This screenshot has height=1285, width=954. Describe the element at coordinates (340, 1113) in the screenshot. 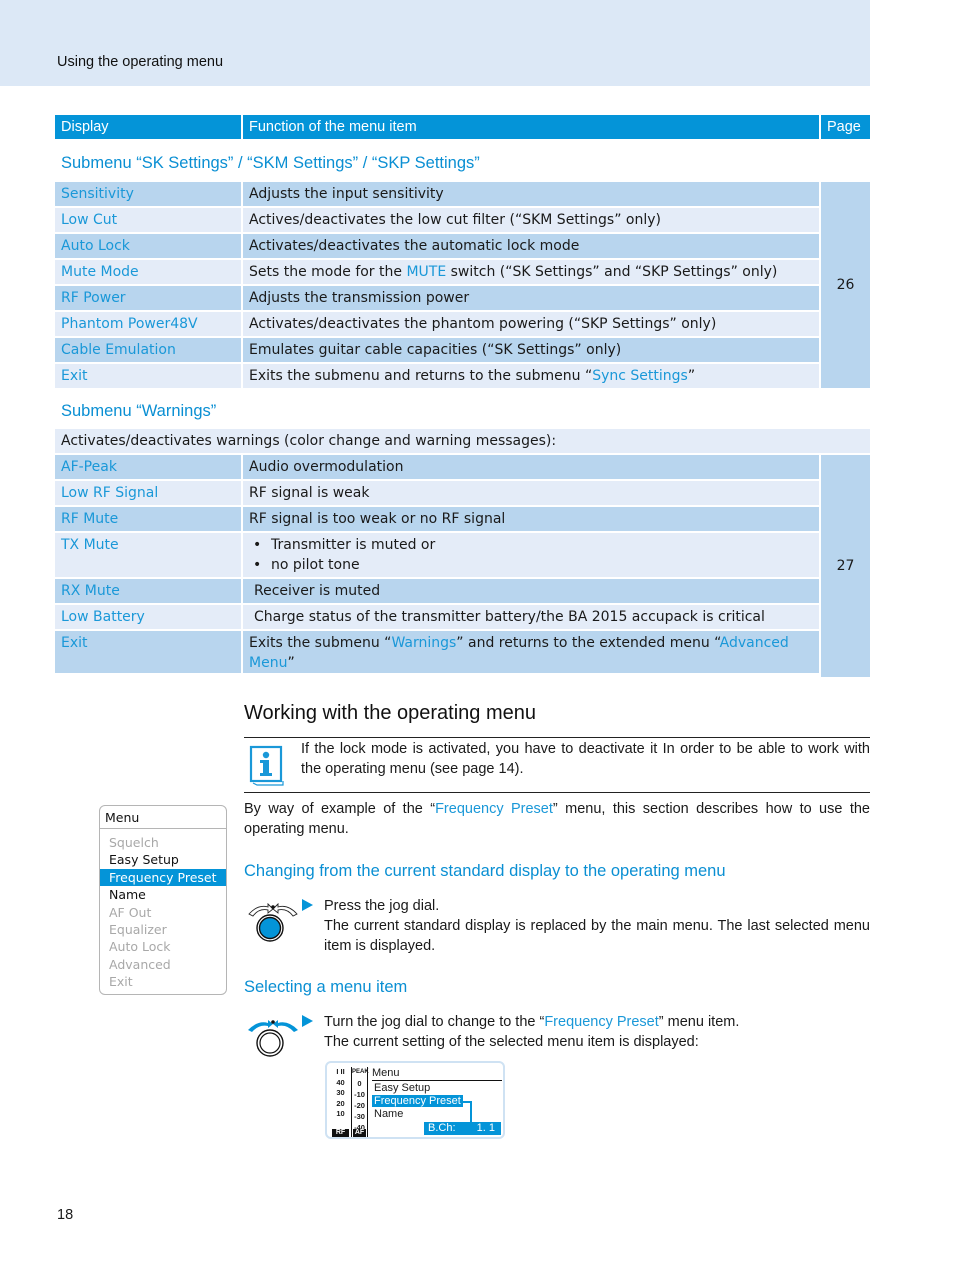

I see `rf-scale-label: 10` at that location.